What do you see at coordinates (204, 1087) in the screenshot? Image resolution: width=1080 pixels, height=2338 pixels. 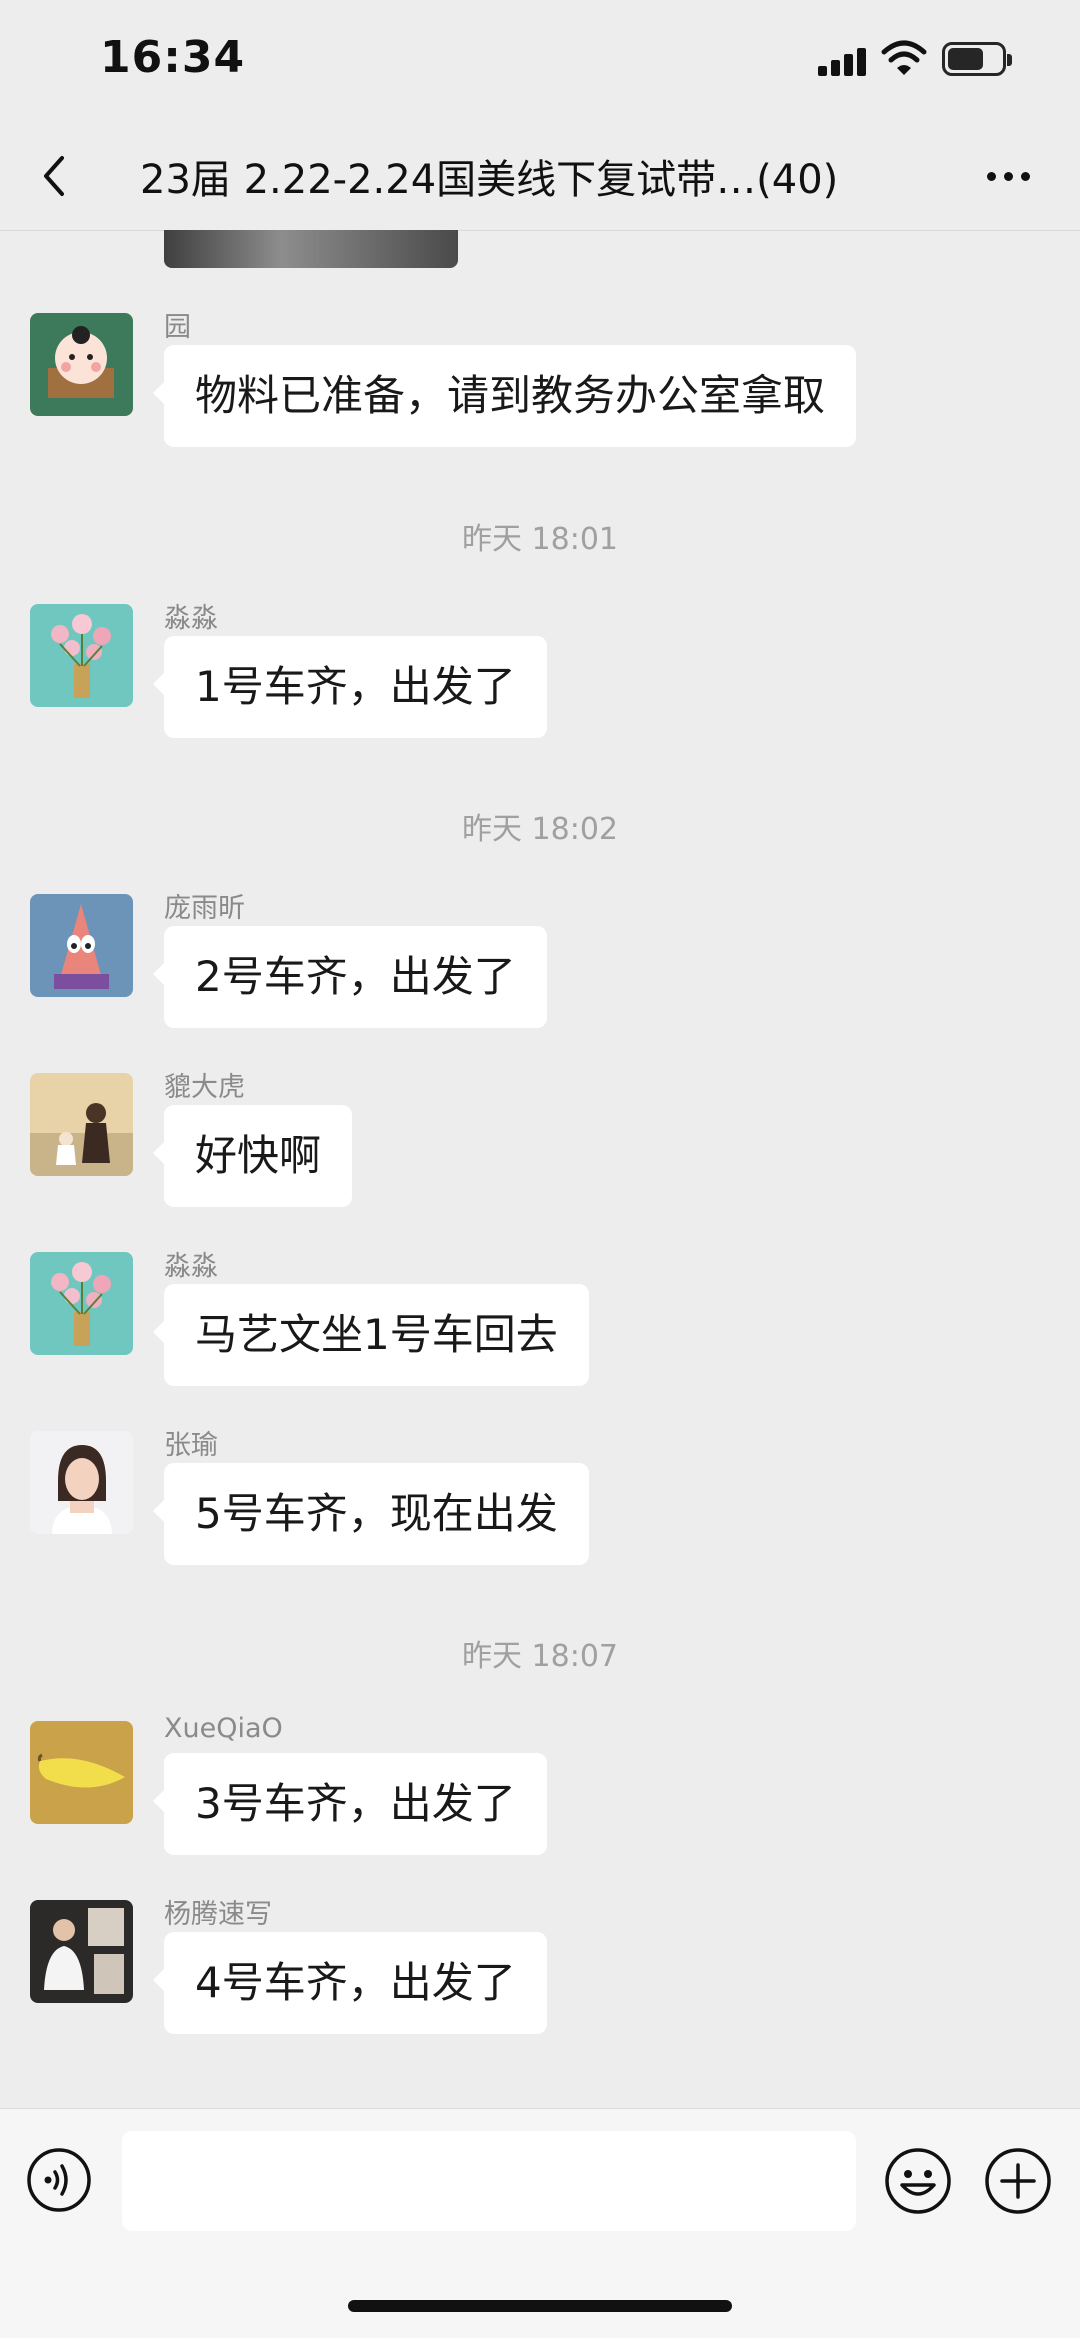 I see `sender-name: 貔大虎` at bounding box center [204, 1087].